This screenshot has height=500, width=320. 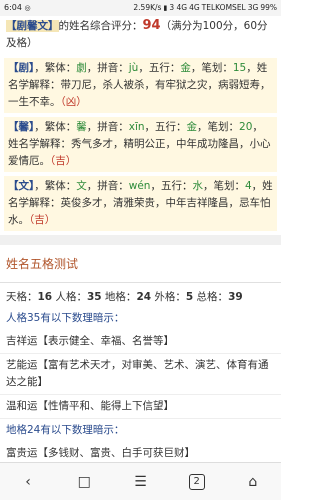 I want to click on char-name-box: 【文】, so click(x=21, y=186).